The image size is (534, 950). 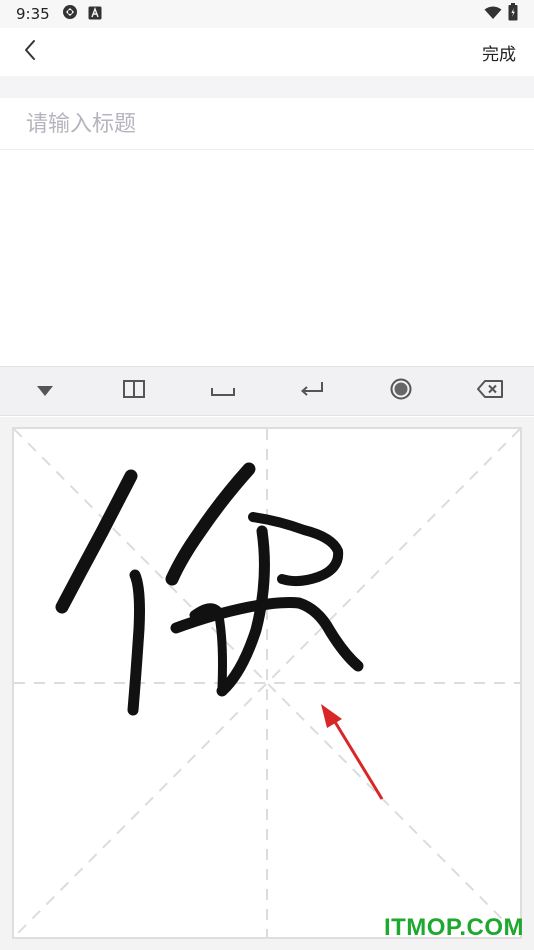 I want to click on status-time: 9:35, so click(x=33, y=14).